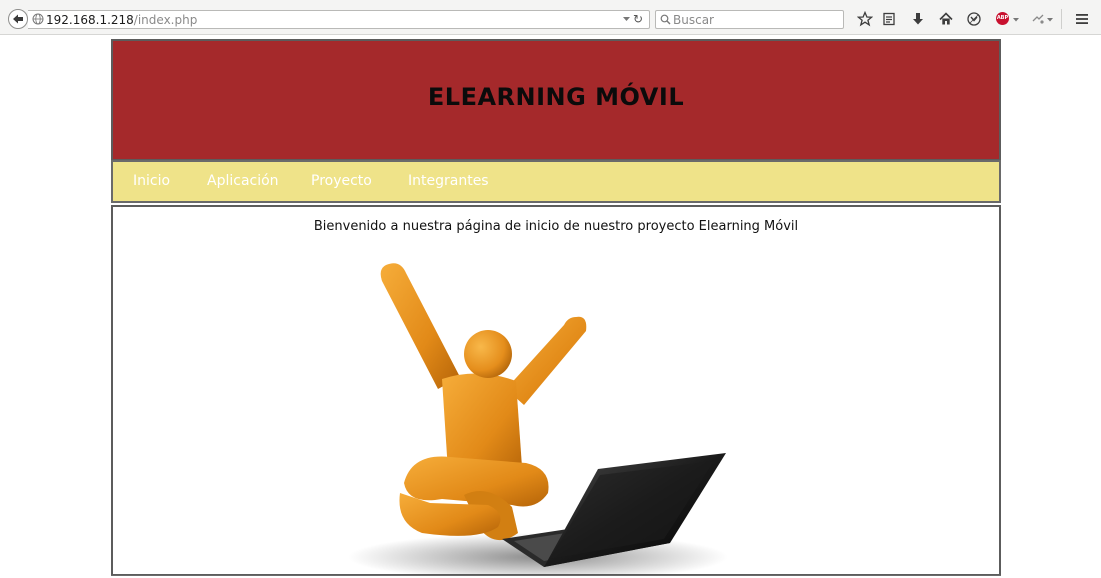 The height and width of the screenshot is (578, 1101). I want to click on back-arrow-icon, so click(18, 19).